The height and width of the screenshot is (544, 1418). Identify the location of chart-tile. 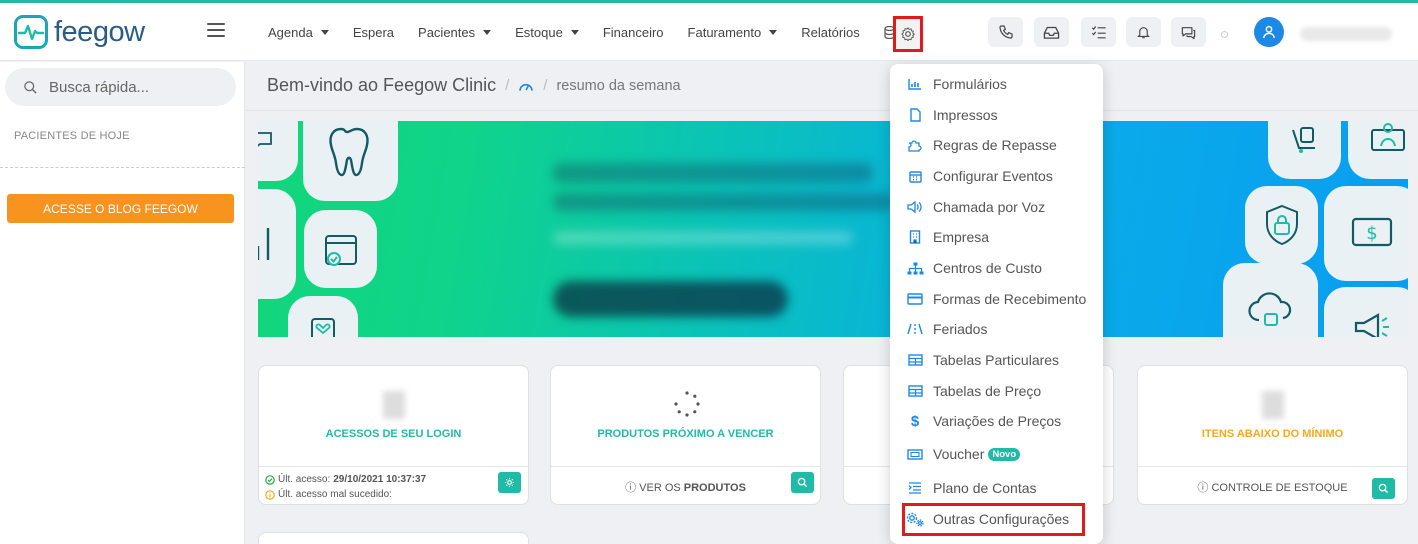
(277, 244).